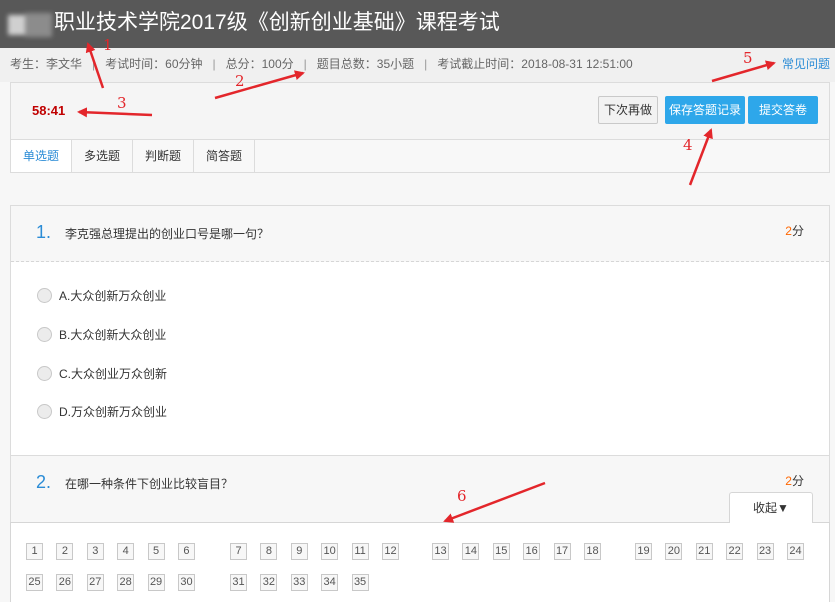  What do you see at coordinates (562, 551) in the screenshot?
I see `question-nav-item: 17` at bounding box center [562, 551].